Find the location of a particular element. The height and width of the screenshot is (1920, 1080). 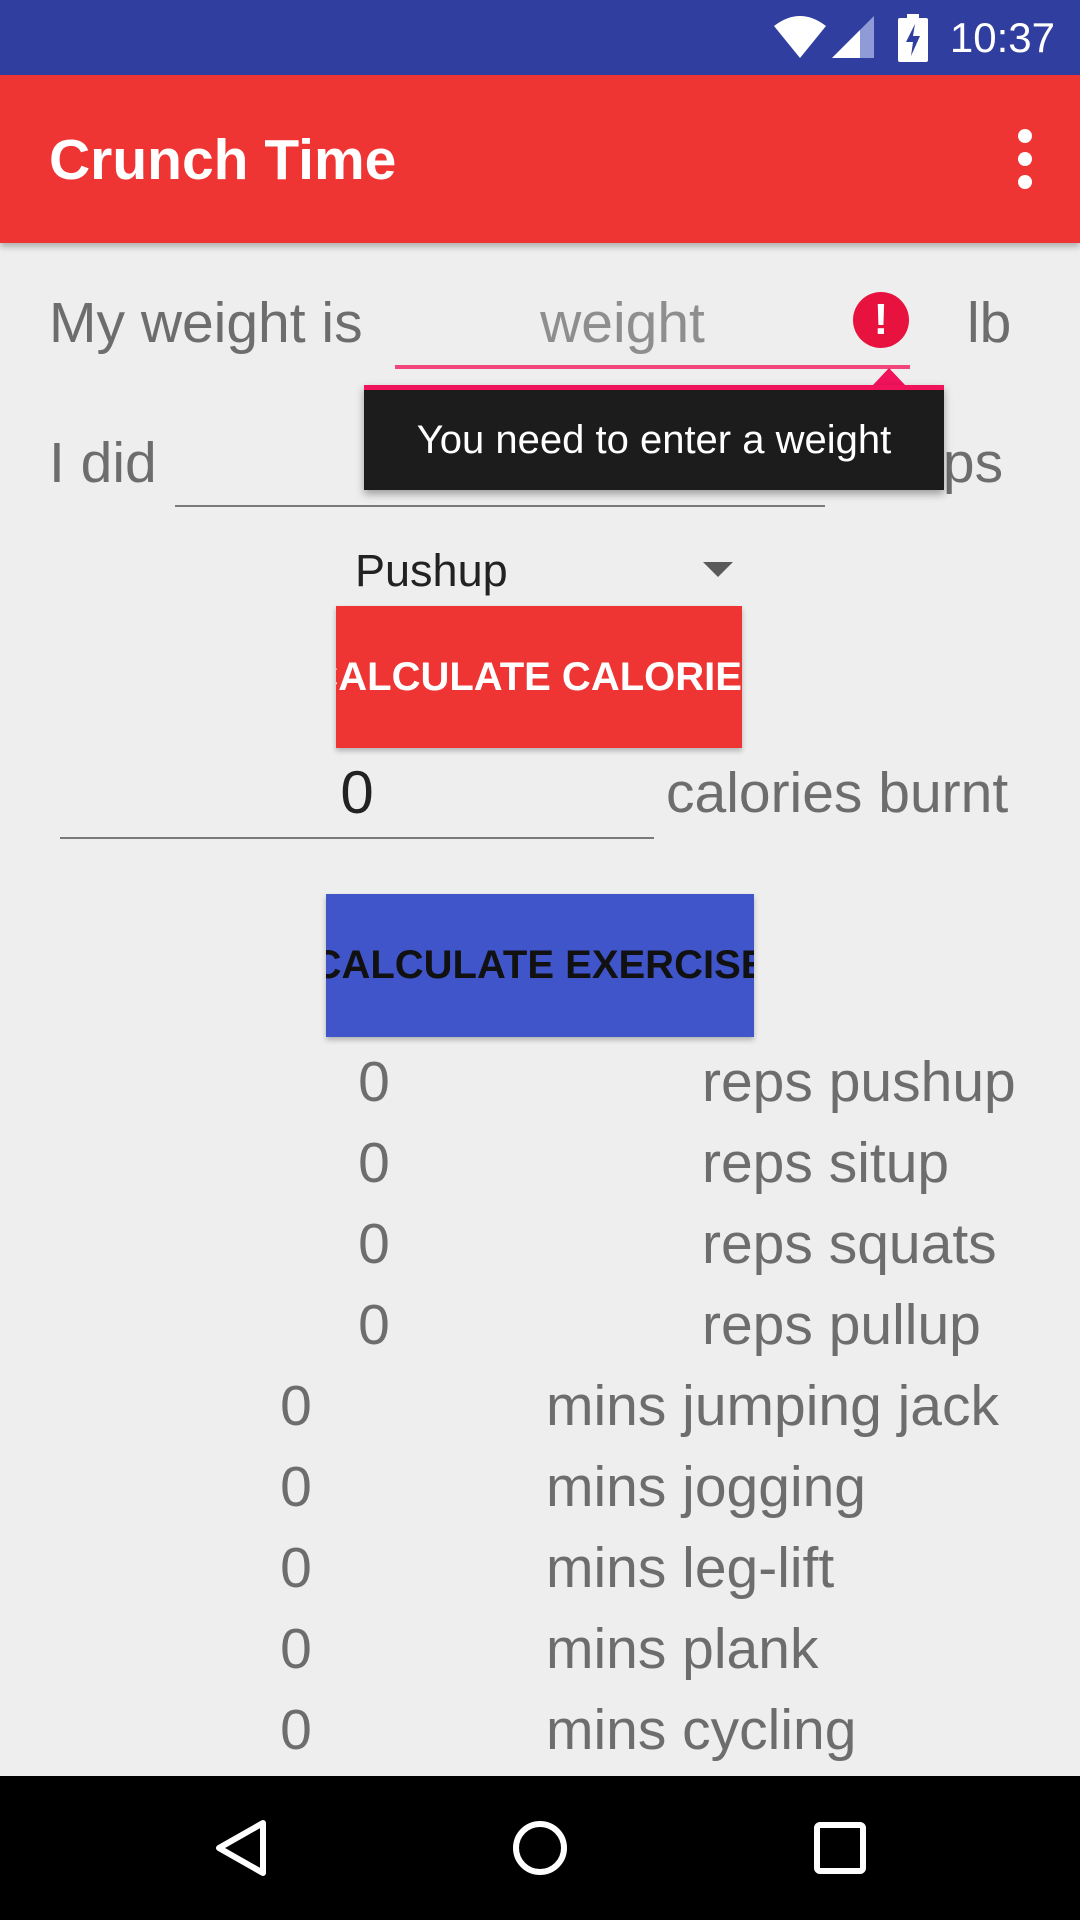

result-label: mins jumping jack is located at coordinates (772, 1406).